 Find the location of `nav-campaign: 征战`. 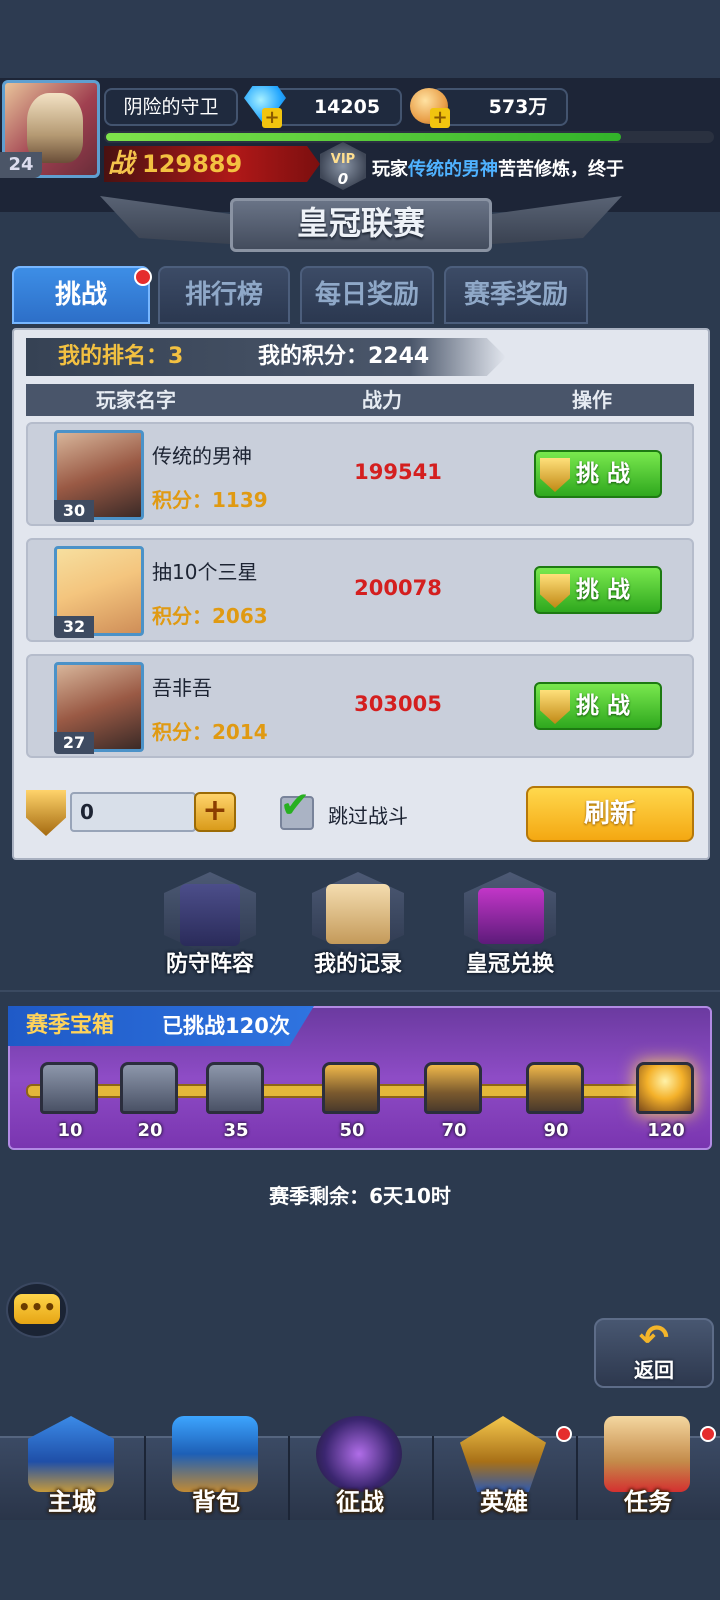

nav-campaign: 征战 is located at coordinates (360, 1499).